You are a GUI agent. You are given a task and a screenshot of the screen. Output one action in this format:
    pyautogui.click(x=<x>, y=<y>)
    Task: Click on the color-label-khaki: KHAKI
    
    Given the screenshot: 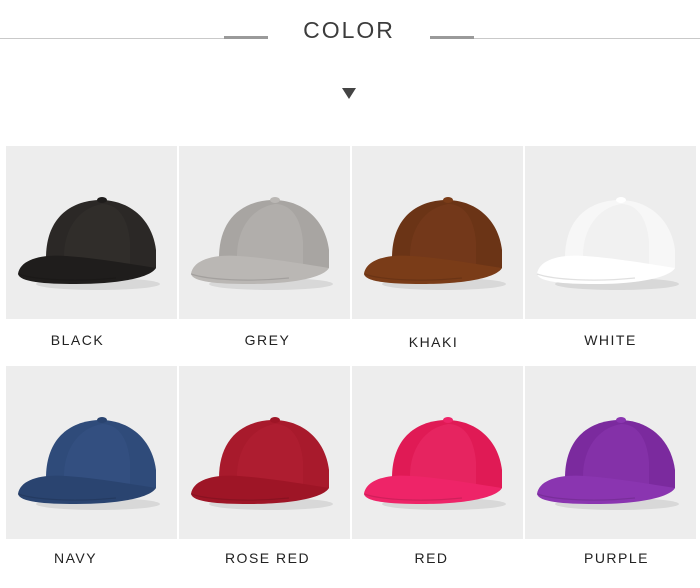 What is the action you would take?
    pyautogui.click(x=433, y=342)
    